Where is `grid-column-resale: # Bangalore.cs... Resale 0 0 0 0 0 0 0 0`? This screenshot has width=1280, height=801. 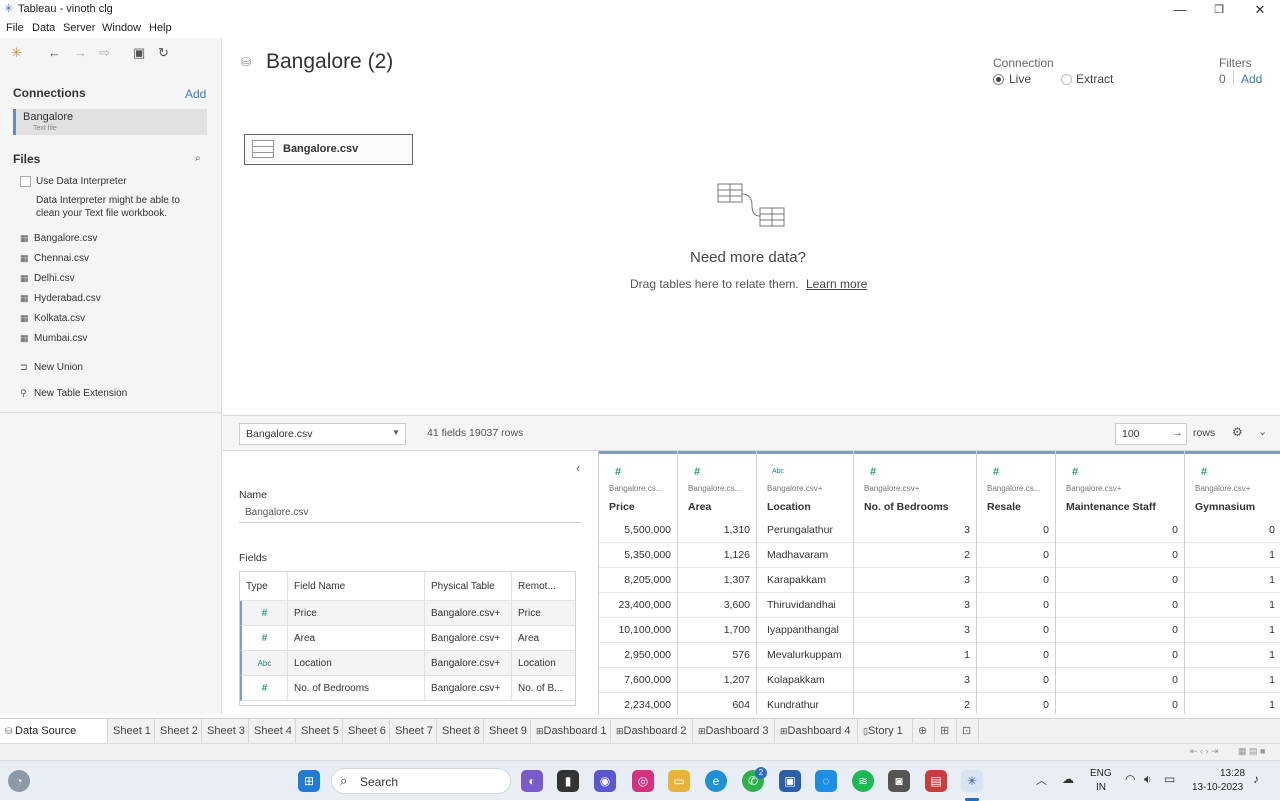
grid-column-resale: # Bangalore.cs... Resale 0 0 0 0 0 0 0 0 is located at coordinates (1016, 582).